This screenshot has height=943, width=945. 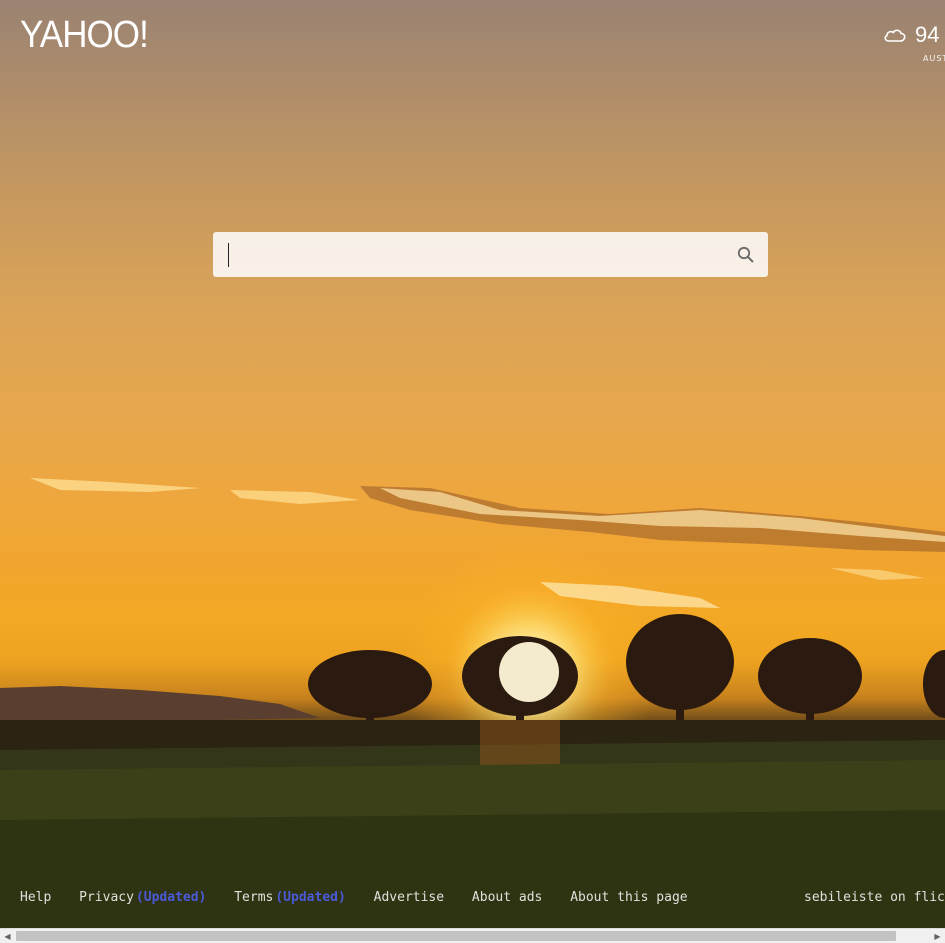 I want to click on weather-temperature: 94, so click(x=927, y=34).